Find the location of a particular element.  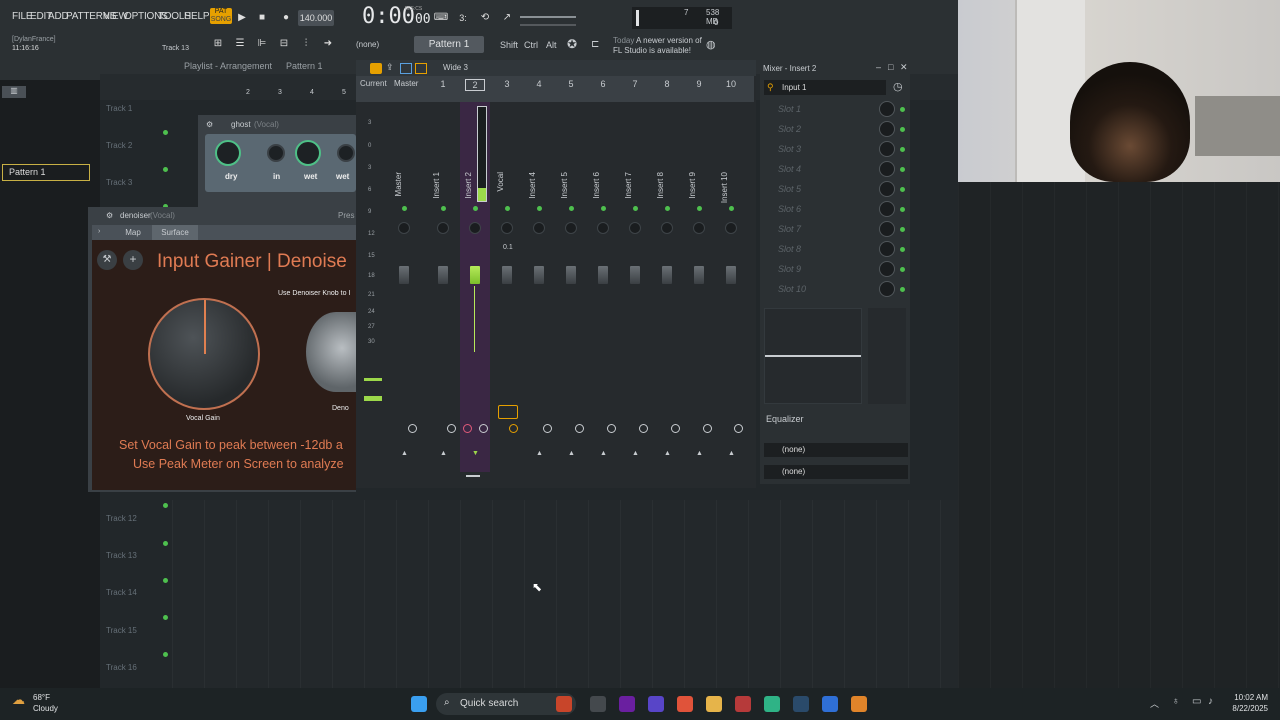

snap-icon: ⊞ is located at coordinates (218, 44).